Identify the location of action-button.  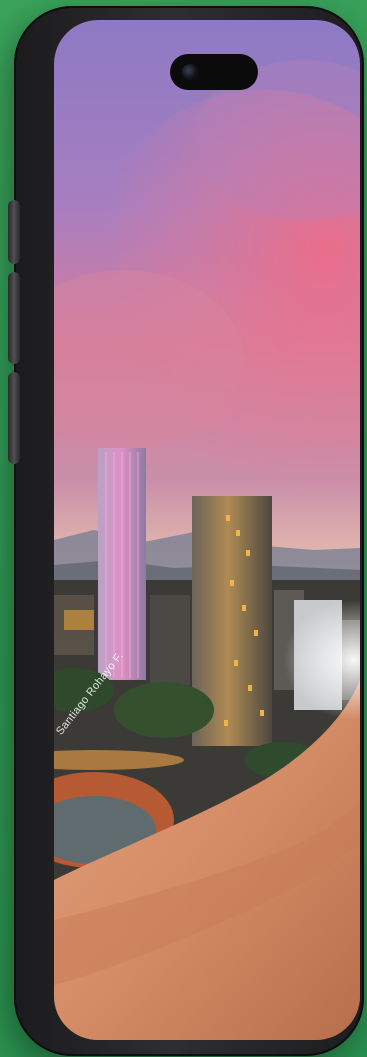
(14, 232).